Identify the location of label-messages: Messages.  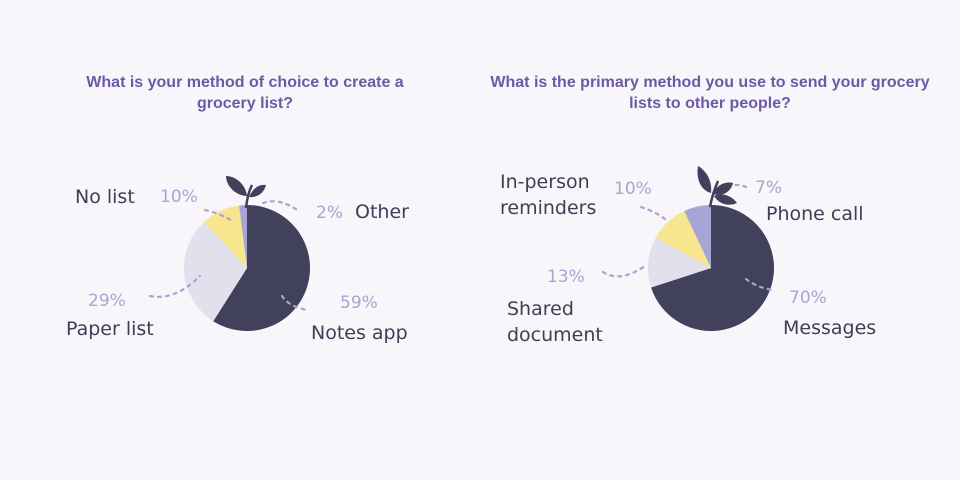
(829, 328).